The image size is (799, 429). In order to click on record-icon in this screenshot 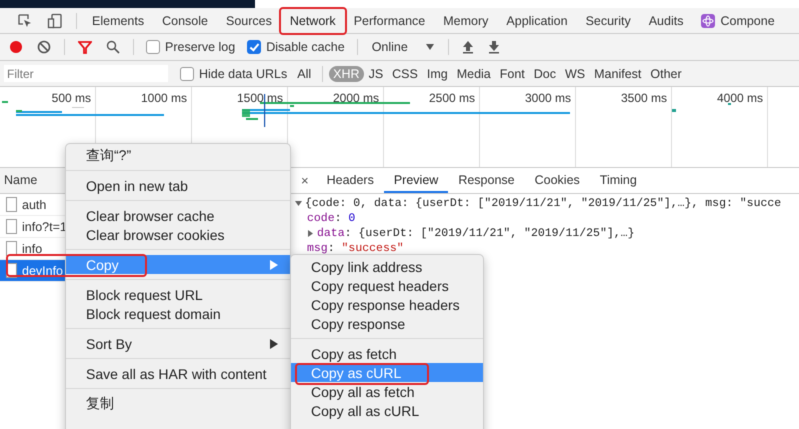, I will do `click(16, 47)`.